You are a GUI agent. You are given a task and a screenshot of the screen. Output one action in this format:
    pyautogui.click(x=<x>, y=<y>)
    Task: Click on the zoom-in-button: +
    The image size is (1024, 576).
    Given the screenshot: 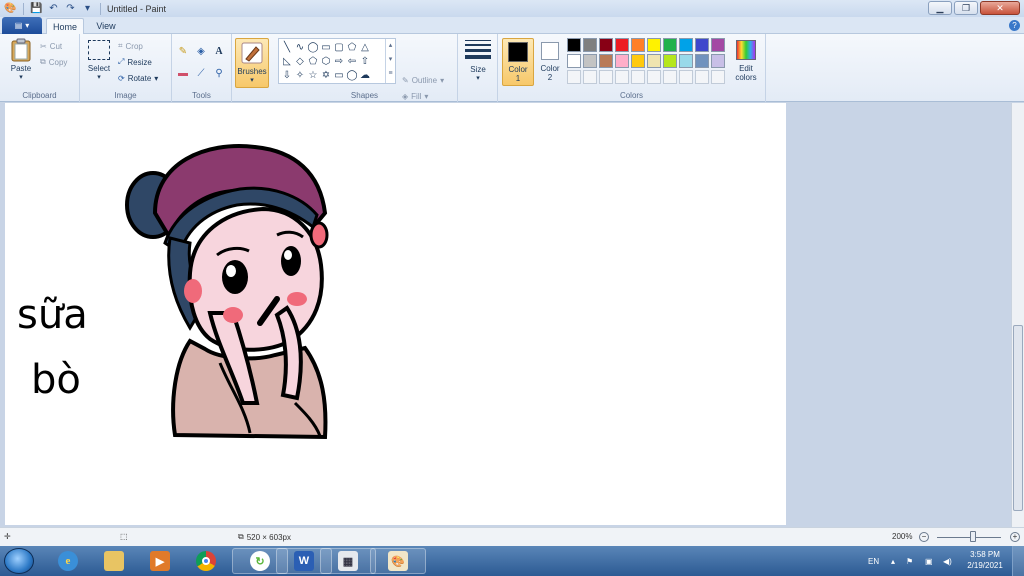 What is the action you would take?
    pyautogui.click(x=1015, y=537)
    